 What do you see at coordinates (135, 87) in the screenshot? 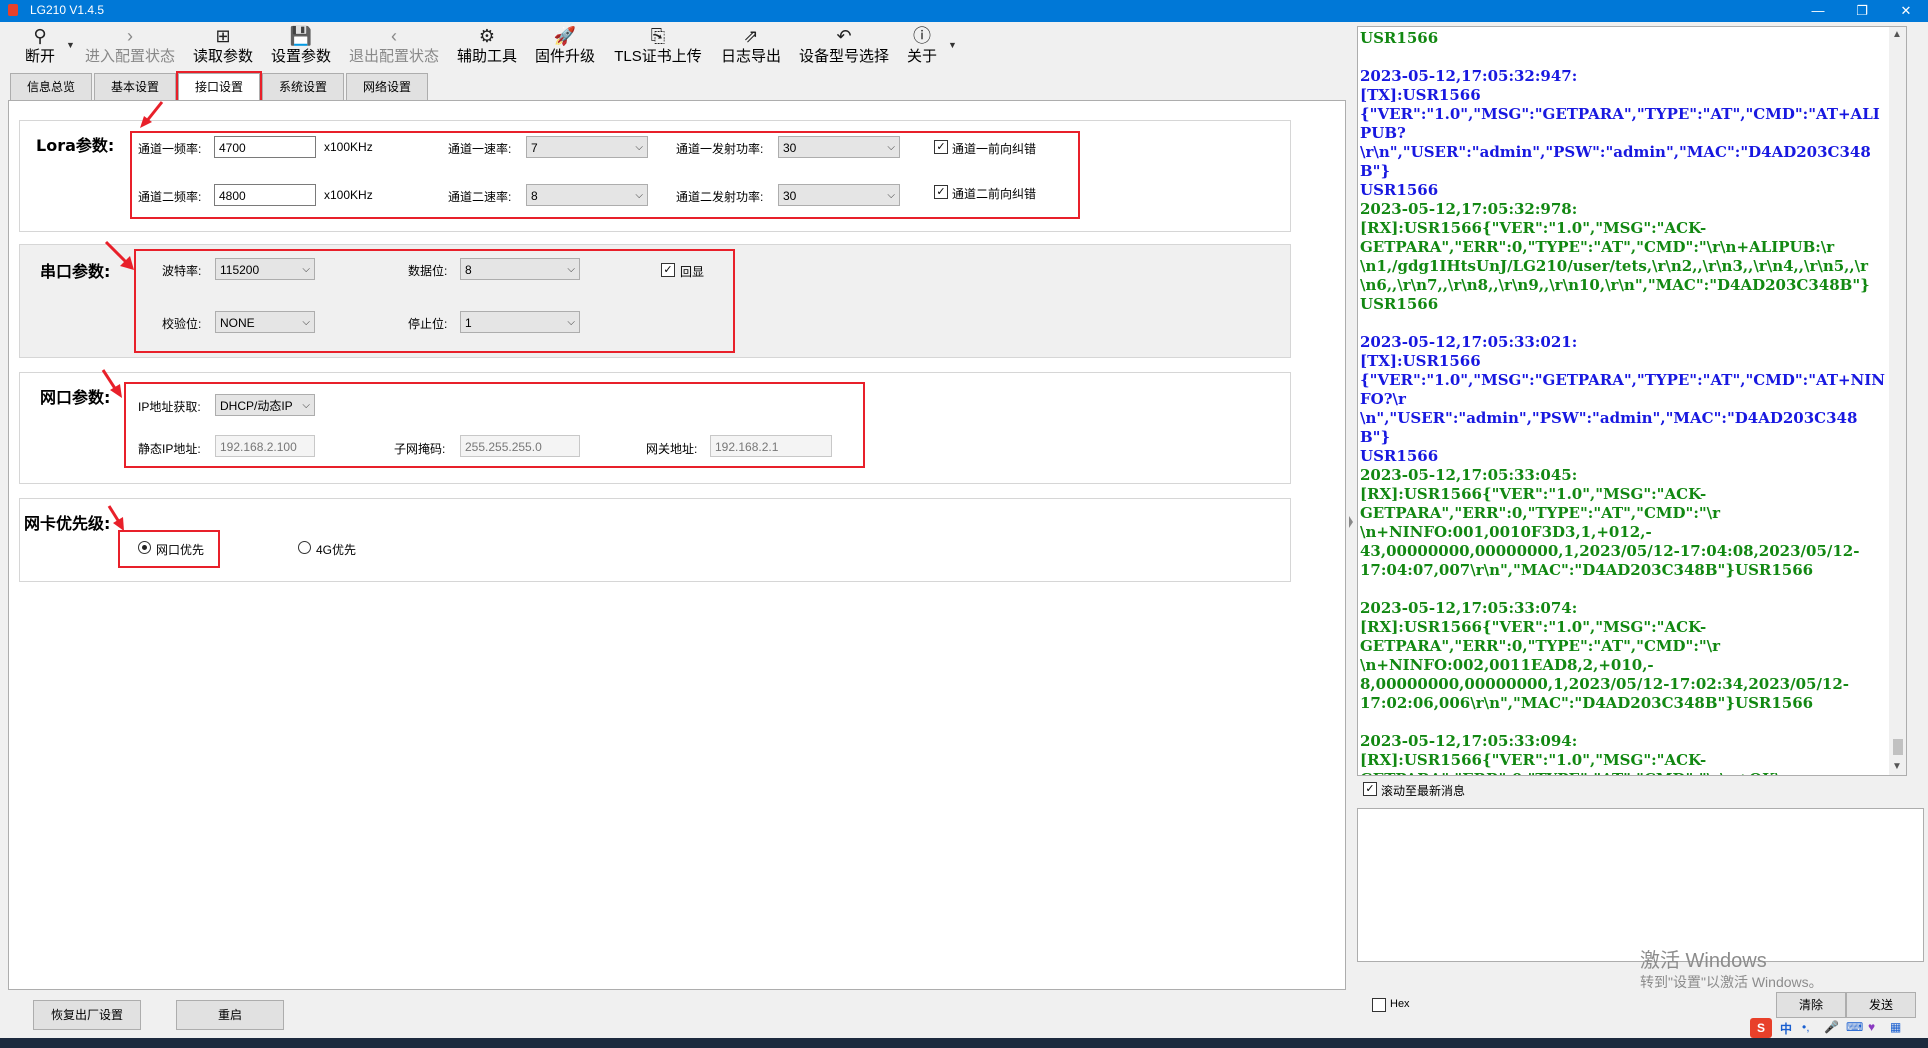
I see `tab-basic-settings: 基本设置` at bounding box center [135, 87].